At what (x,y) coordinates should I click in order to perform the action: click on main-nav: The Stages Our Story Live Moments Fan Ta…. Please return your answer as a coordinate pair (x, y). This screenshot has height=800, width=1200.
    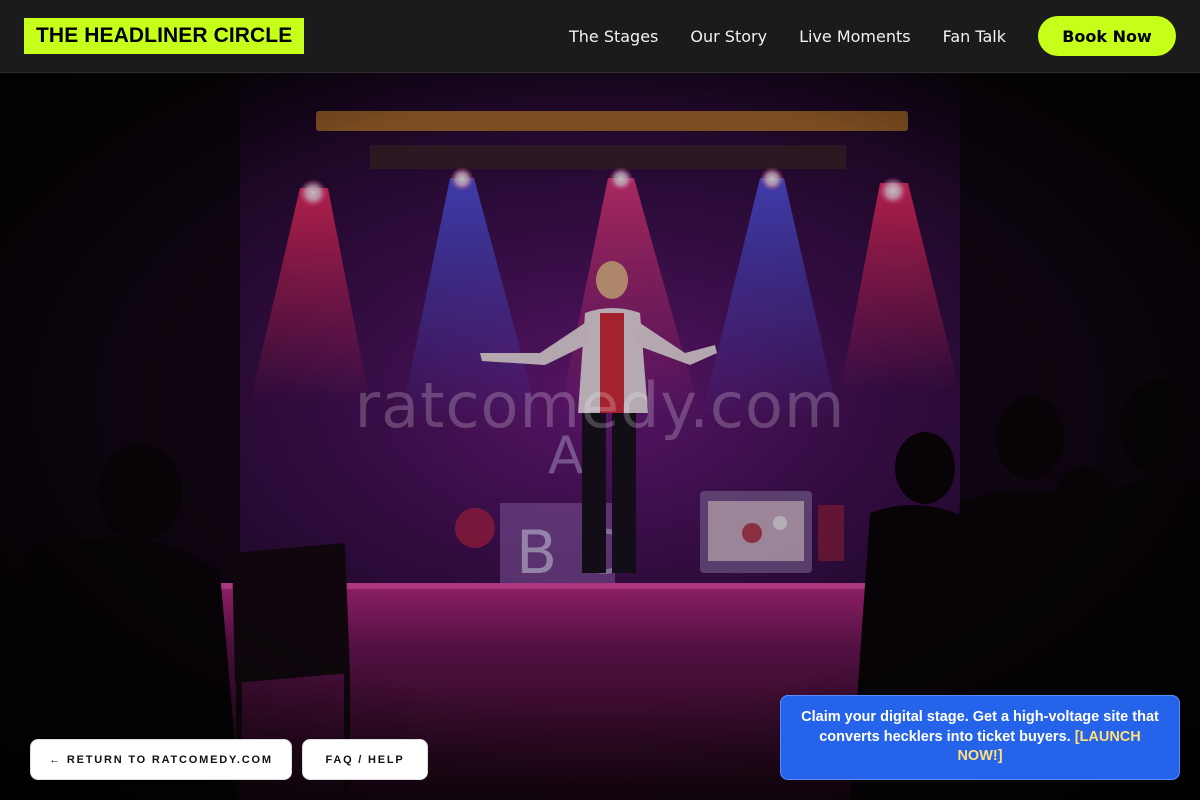
    Looking at the image, I should click on (884, 36).